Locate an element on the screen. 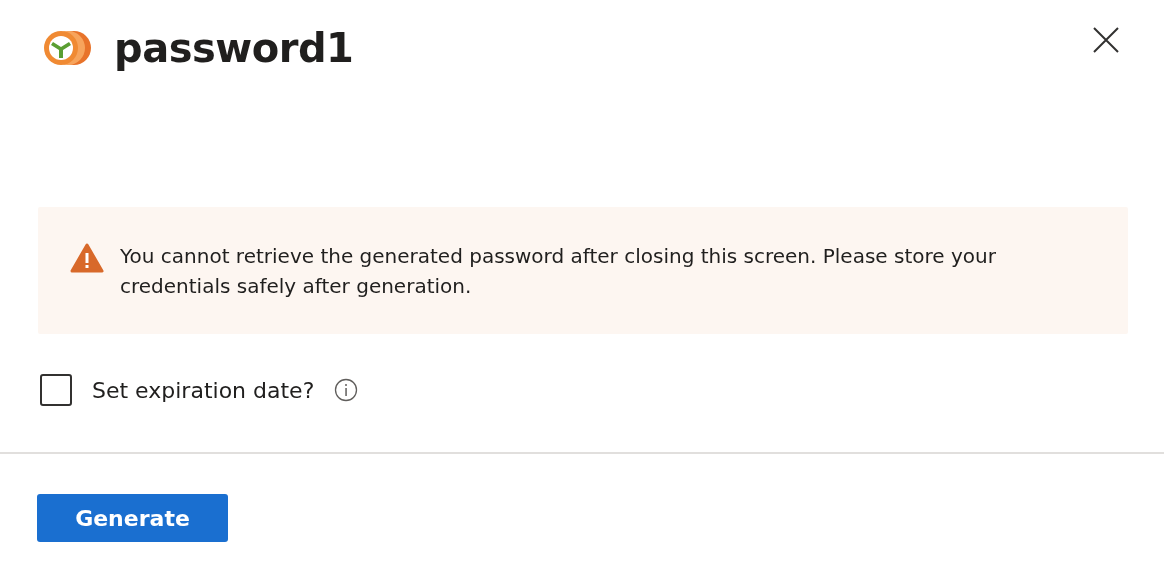 The width and height of the screenshot is (1164, 583). close-button is located at coordinates (1106, 40).